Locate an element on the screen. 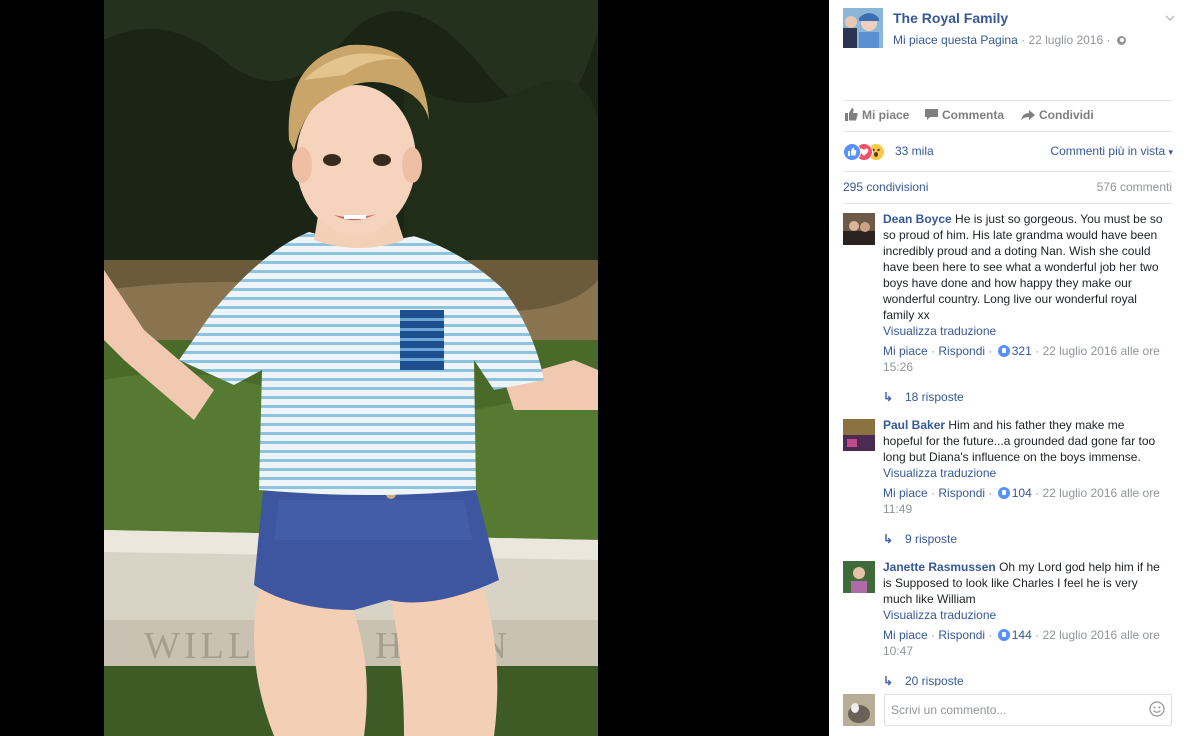 This screenshot has width=1191, height=736. comment-author: Paul Baker is located at coordinates (914, 425).